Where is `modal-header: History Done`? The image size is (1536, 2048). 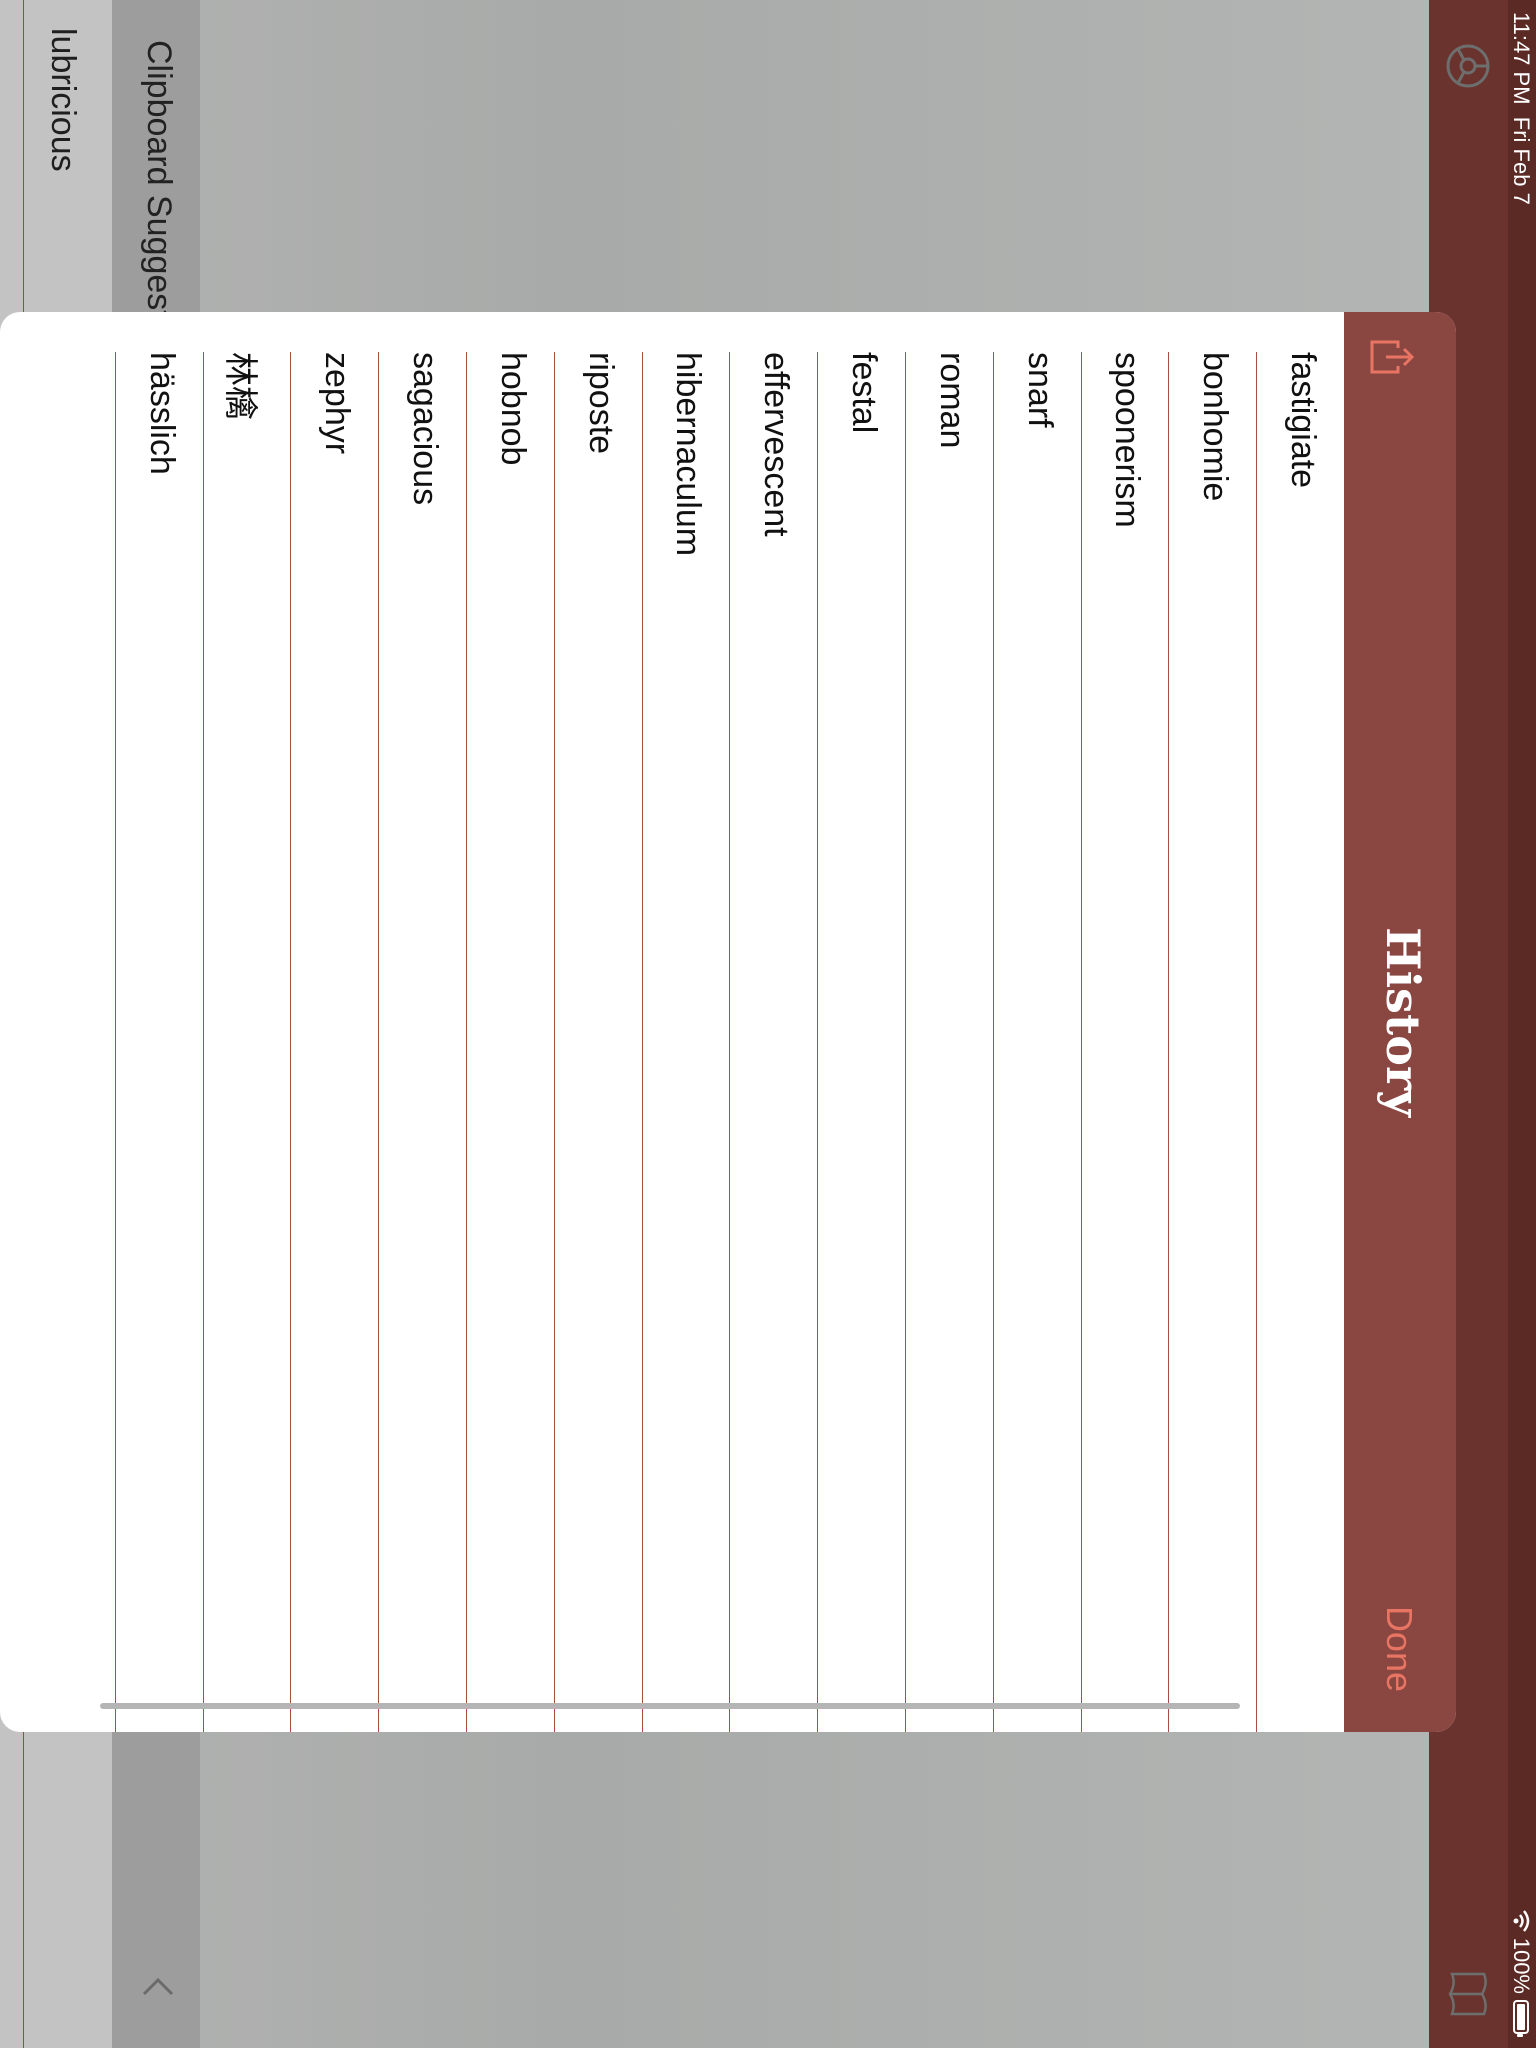 modal-header: History Done is located at coordinates (1400, 1022).